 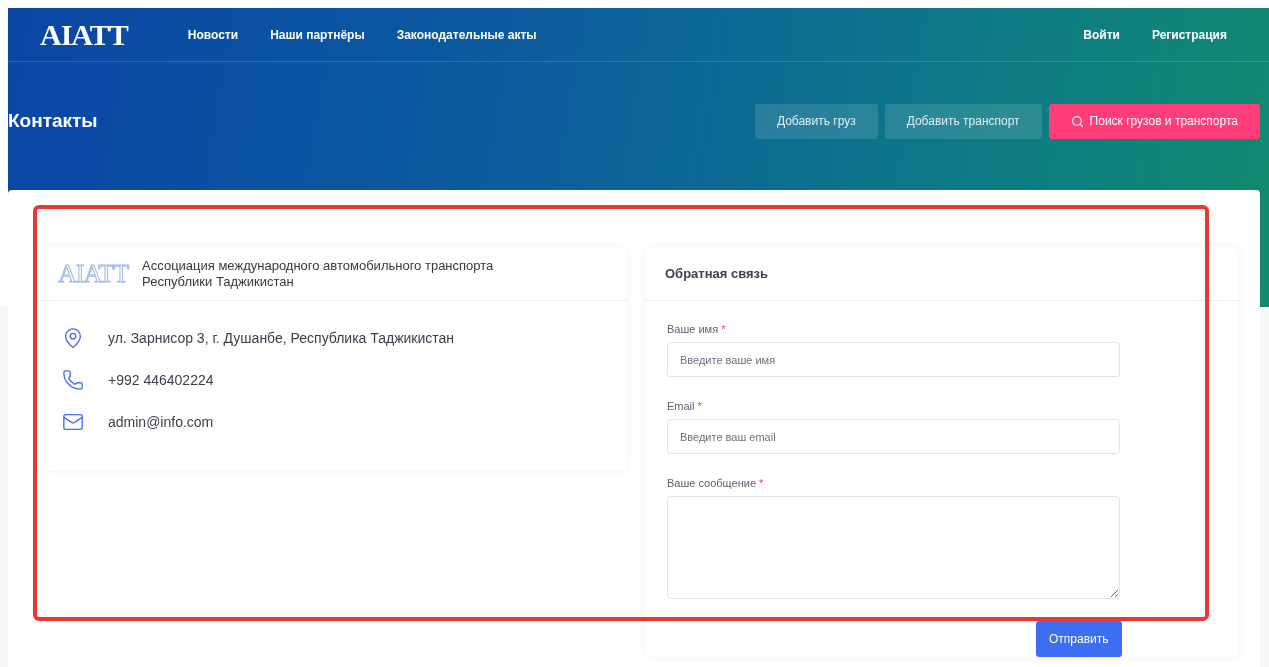 I want to click on auth-link: Войти, so click(x=1101, y=34).